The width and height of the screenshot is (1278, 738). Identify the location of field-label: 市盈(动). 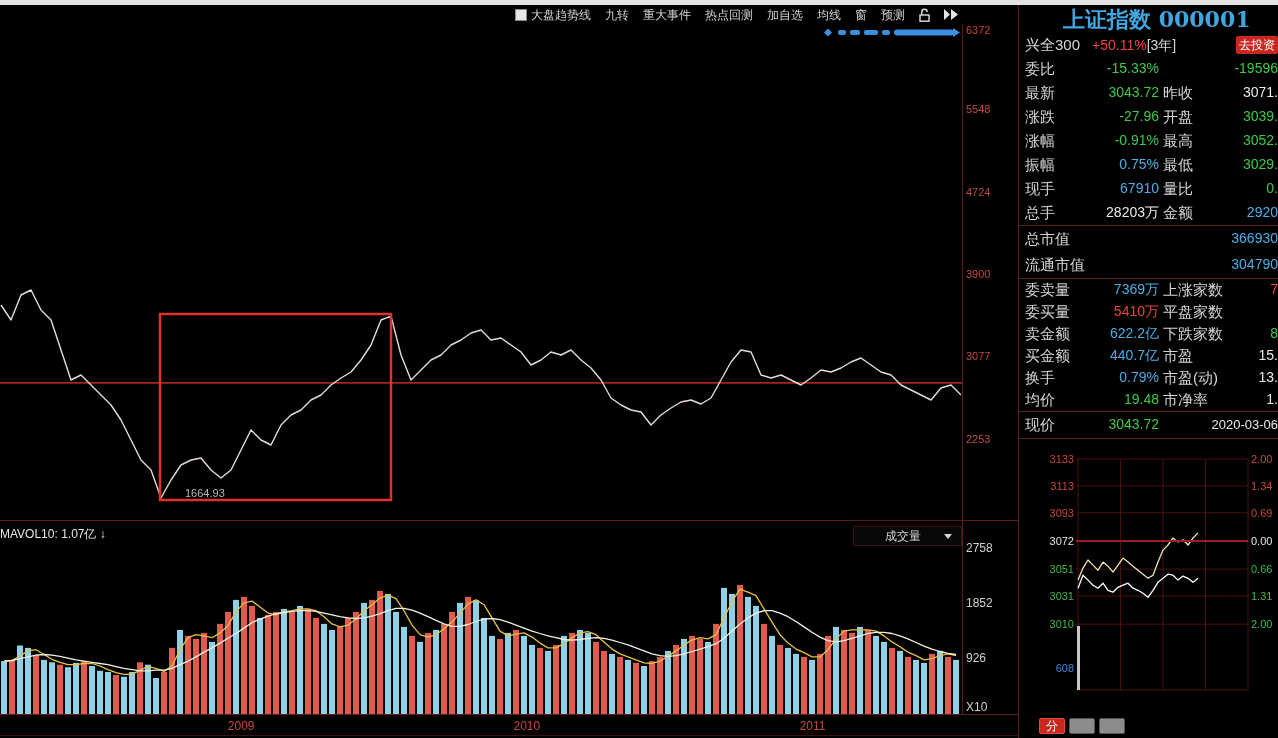
(1190, 378).